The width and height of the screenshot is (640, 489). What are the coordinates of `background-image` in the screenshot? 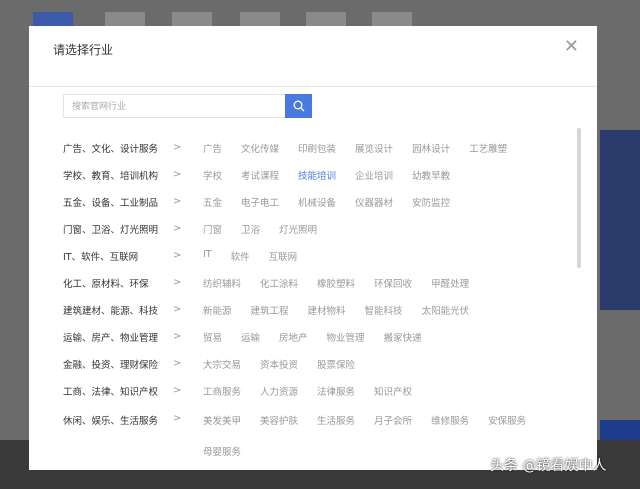 It's located at (620, 220).